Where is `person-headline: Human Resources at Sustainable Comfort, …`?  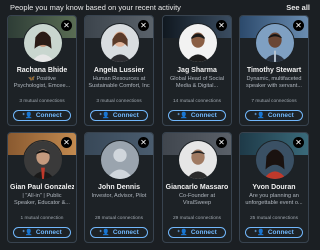
person-headline: Human Resources at Sustainable Comfort, … is located at coordinates (119, 82).